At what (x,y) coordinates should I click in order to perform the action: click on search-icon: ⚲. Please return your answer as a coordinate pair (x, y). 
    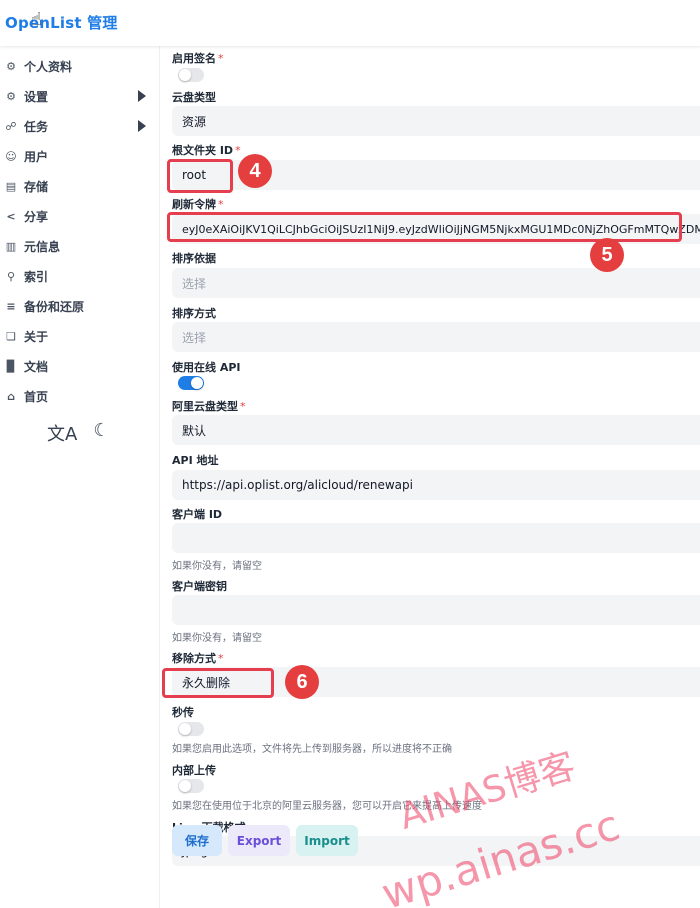
    Looking at the image, I should click on (11, 276).